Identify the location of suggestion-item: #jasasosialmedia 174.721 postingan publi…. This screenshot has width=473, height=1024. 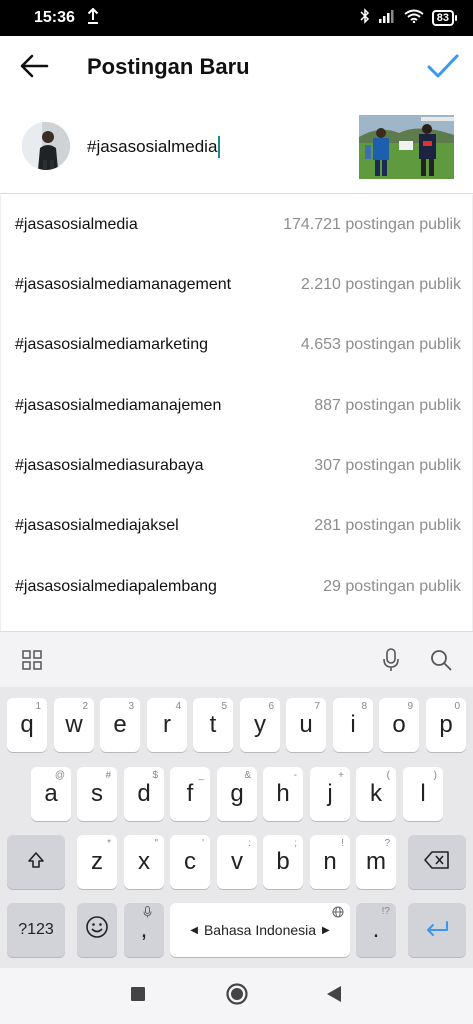
(237, 225).